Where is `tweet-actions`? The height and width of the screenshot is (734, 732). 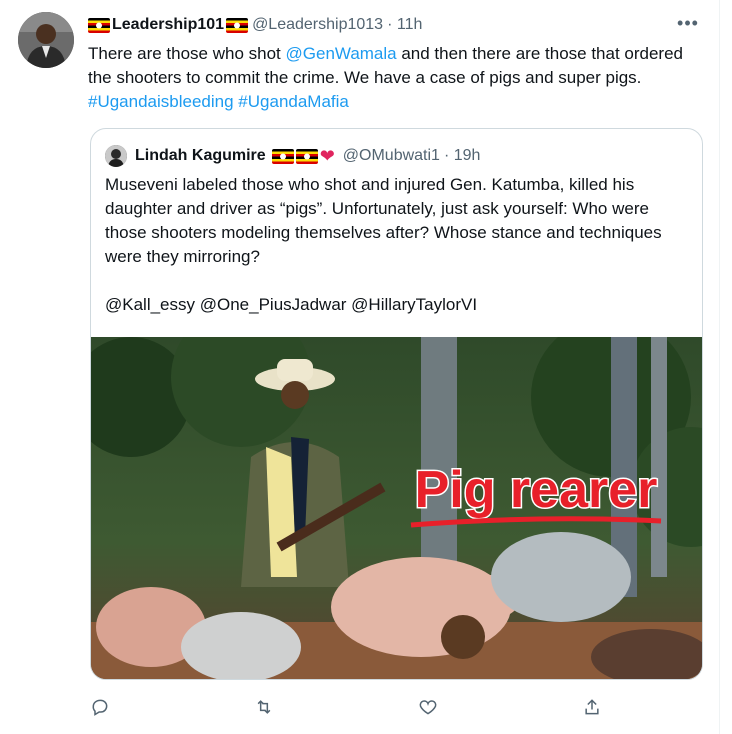
tweet-actions is located at coordinates (360, 707).